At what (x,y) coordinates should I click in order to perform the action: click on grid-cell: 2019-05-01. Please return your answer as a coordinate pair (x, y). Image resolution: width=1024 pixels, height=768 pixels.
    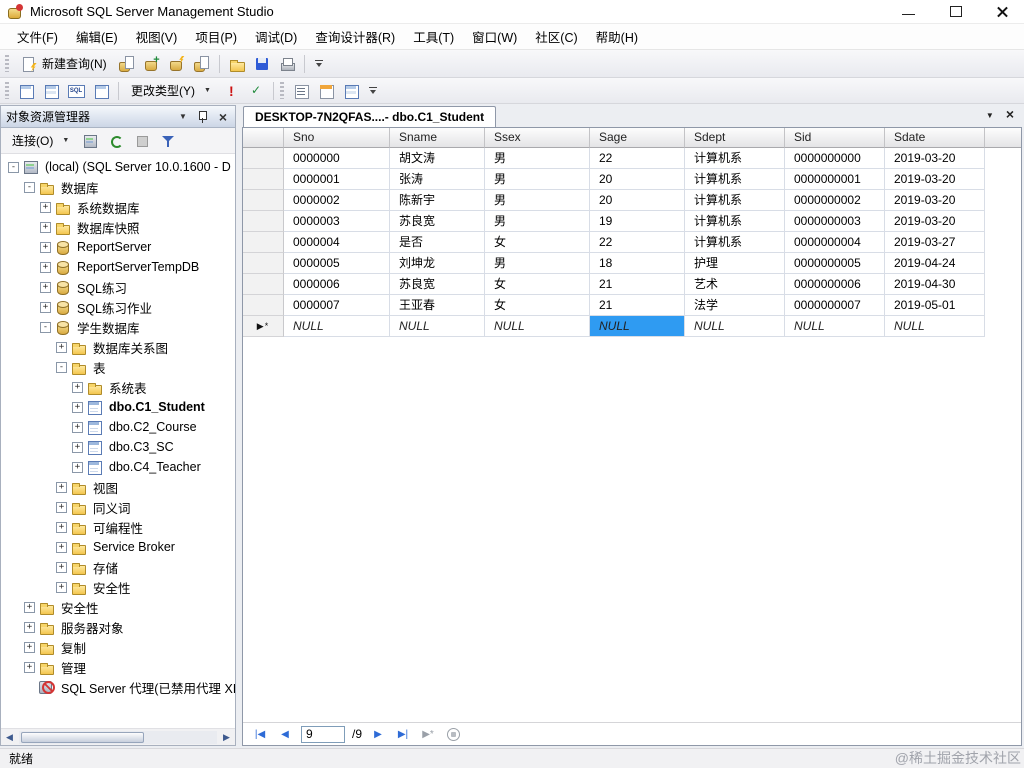
    Looking at the image, I should click on (935, 305).